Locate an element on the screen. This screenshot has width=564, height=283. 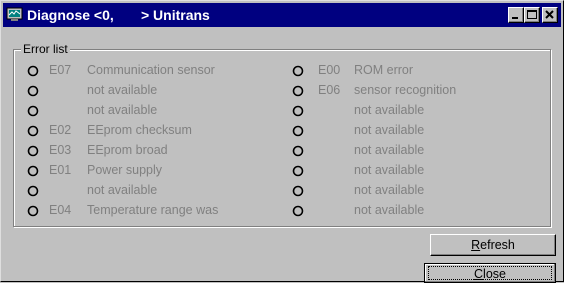
error-description: Temperature range was is located at coordinates (153, 210).